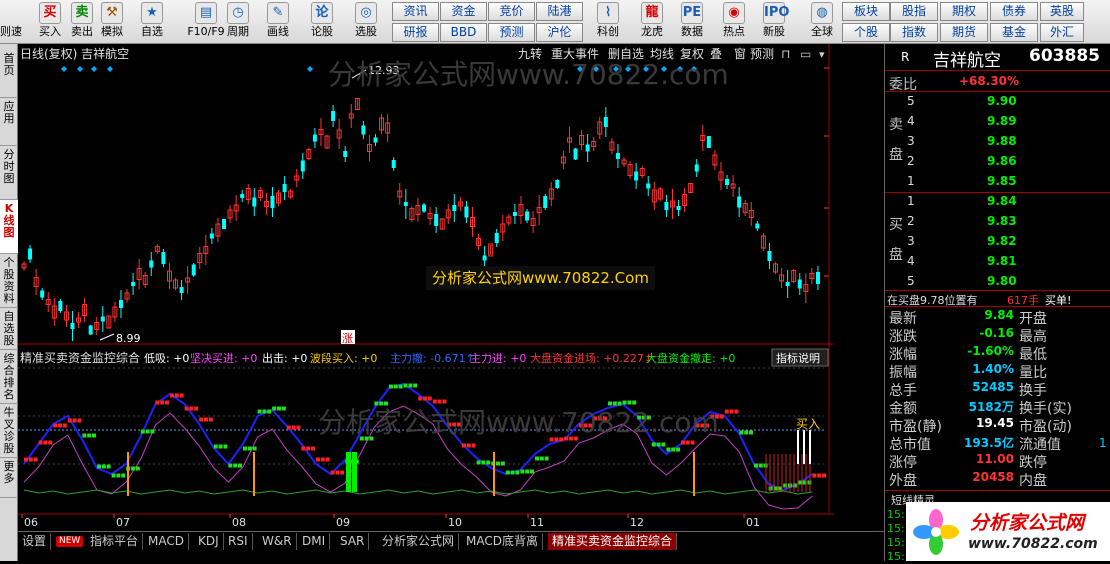 Image resolution: width=1110 pixels, height=564 pixels. What do you see at coordinates (463, 32) in the screenshot?
I see `quick-link-1-1: BBD` at bounding box center [463, 32].